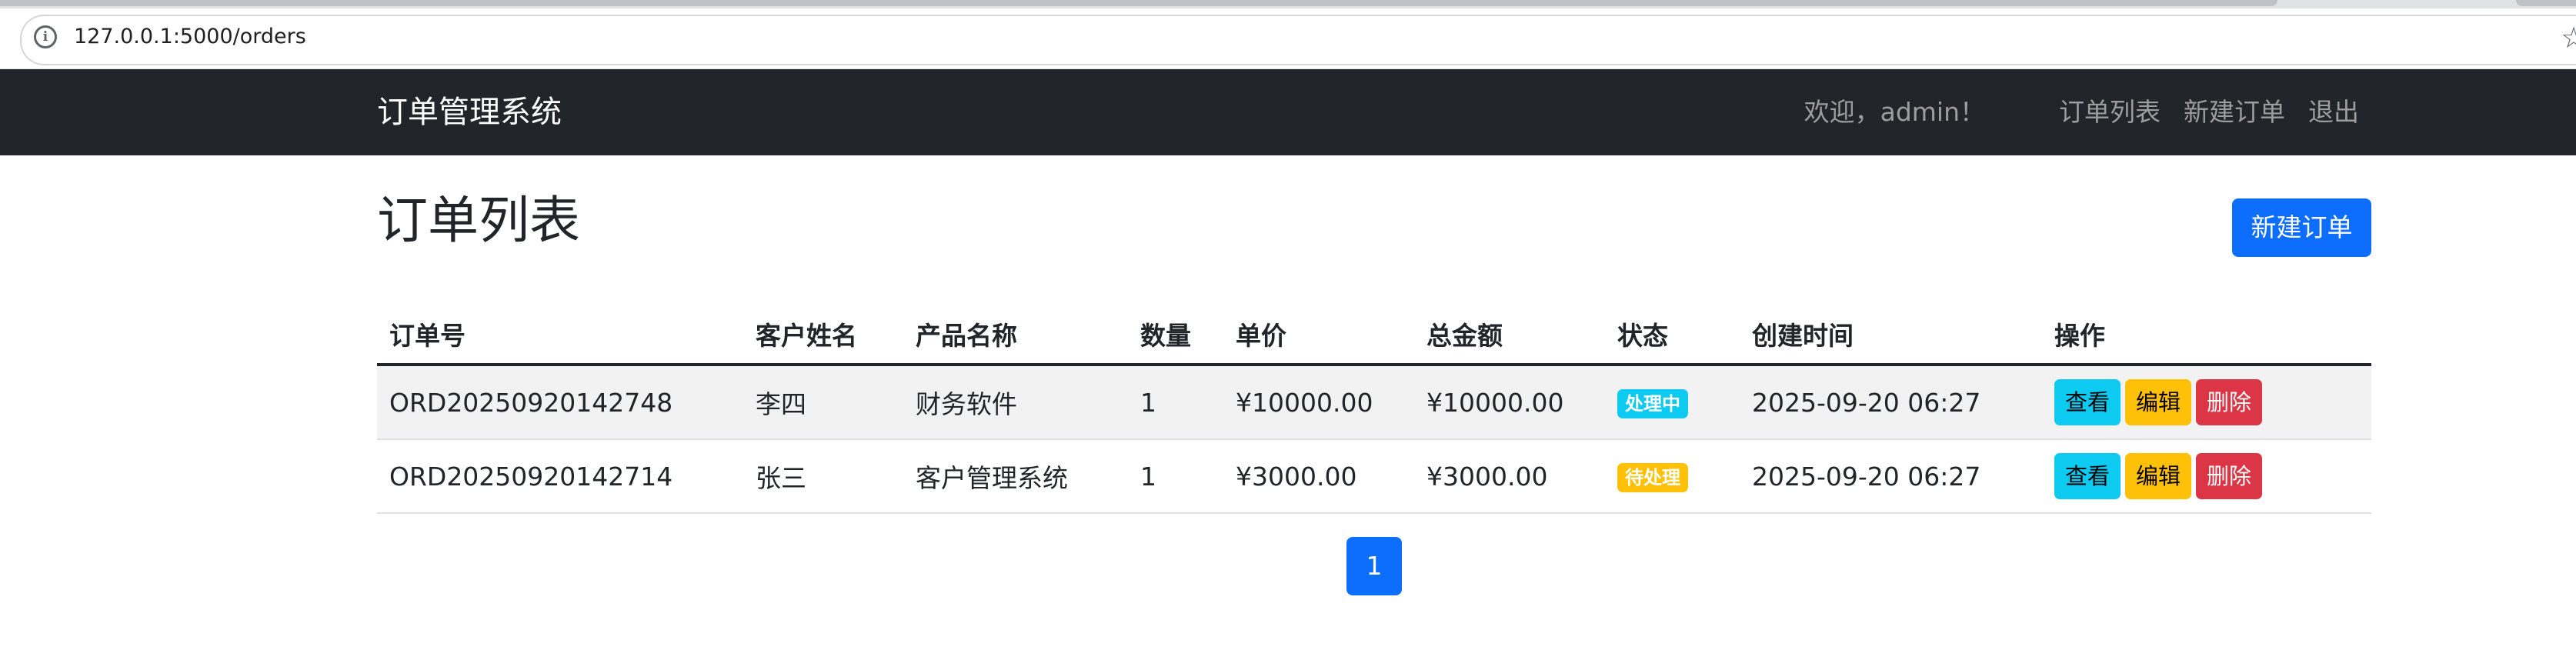 This screenshot has height=660, width=2576. What do you see at coordinates (190, 37) in the screenshot?
I see `url-text: 127.0.0.1:5000/orders` at bounding box center [190, 37].